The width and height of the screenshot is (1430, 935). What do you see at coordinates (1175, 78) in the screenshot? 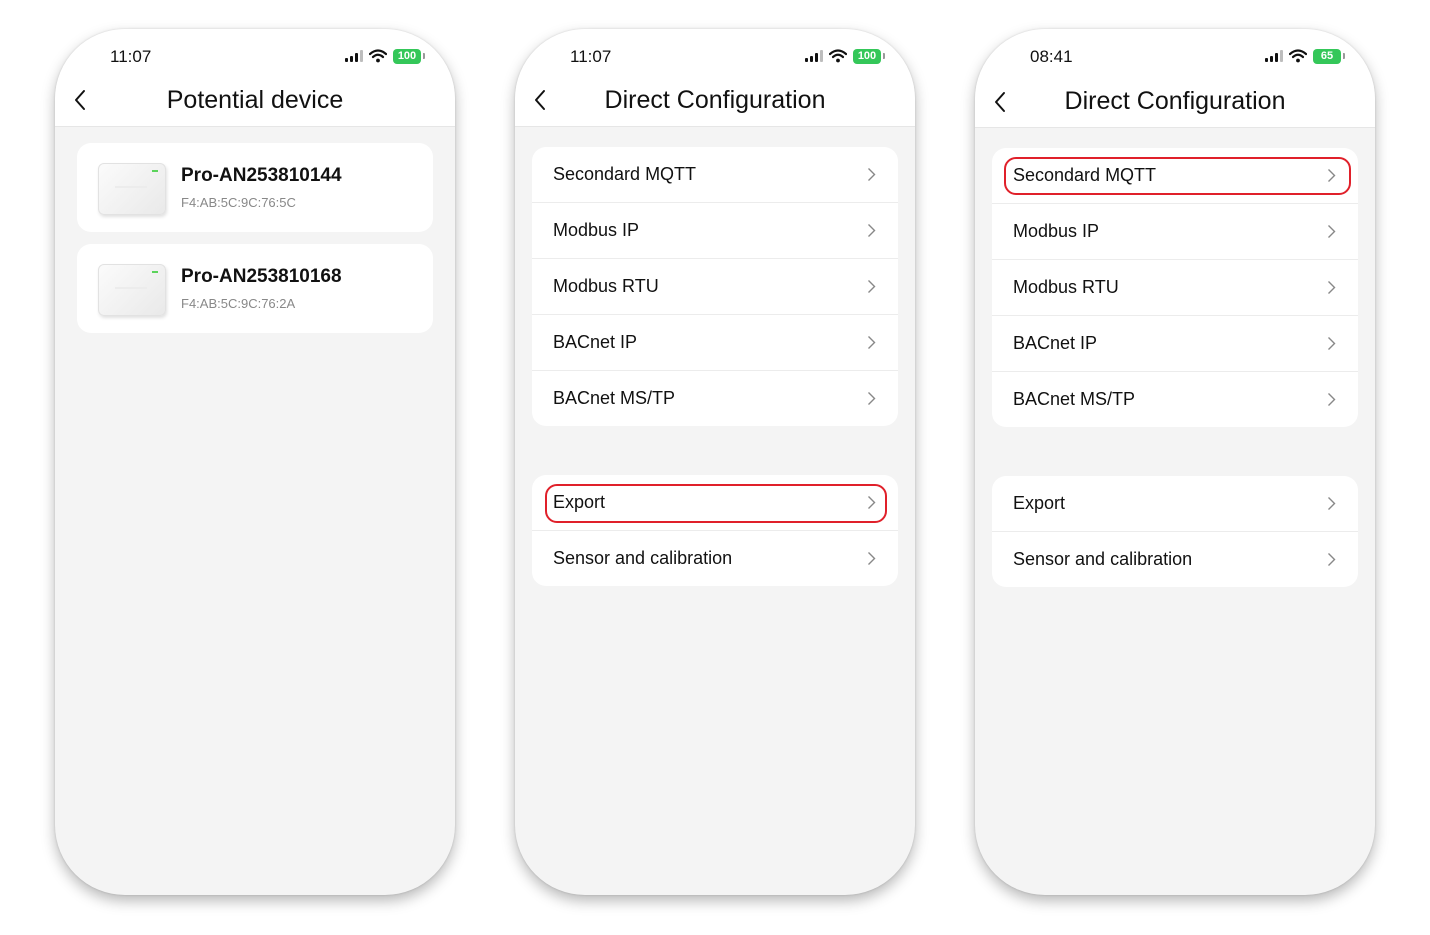
I see `header: 08:41 65 Direct Configuration` at bounding box center [1175, 78].